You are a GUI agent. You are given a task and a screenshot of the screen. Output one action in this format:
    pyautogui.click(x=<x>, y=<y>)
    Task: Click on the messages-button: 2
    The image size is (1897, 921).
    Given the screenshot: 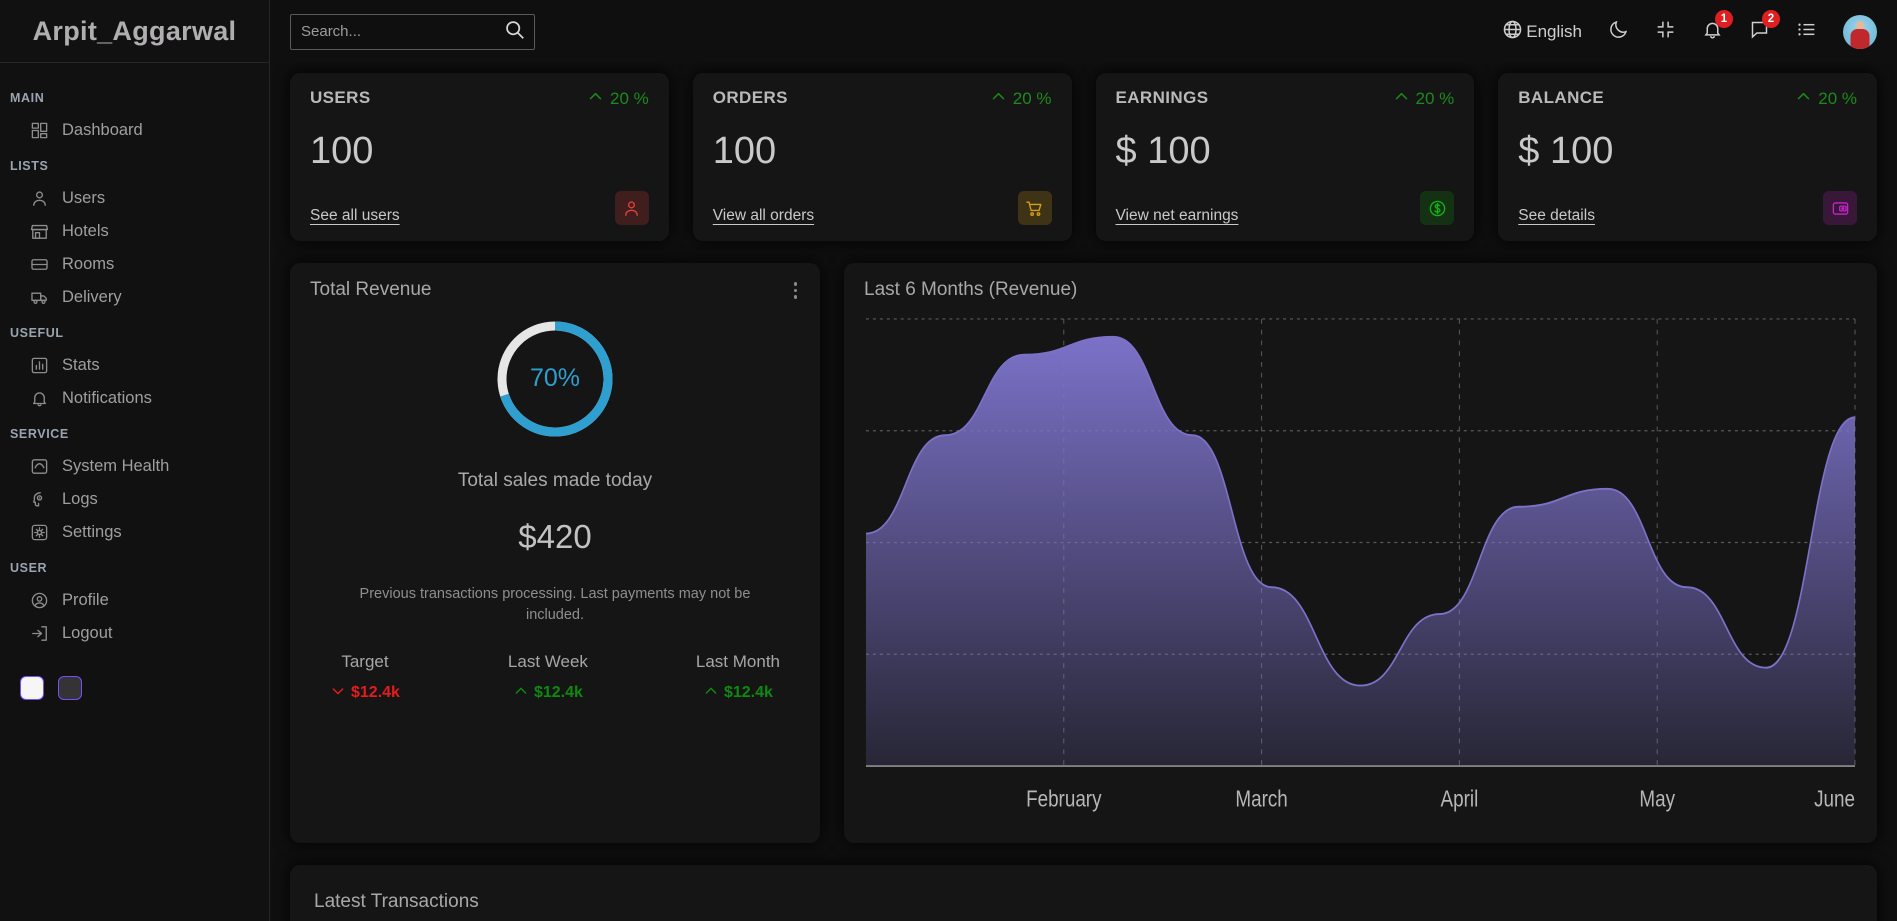 What is the action you would take?
    pyautogui.click(x=1764, y=27)
    